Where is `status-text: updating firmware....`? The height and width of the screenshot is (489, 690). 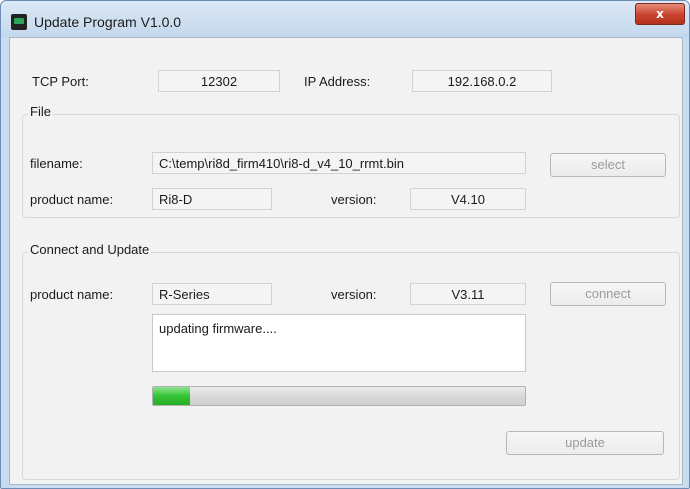 status-text: updating firmware.... is located at coordinates (218, 328).